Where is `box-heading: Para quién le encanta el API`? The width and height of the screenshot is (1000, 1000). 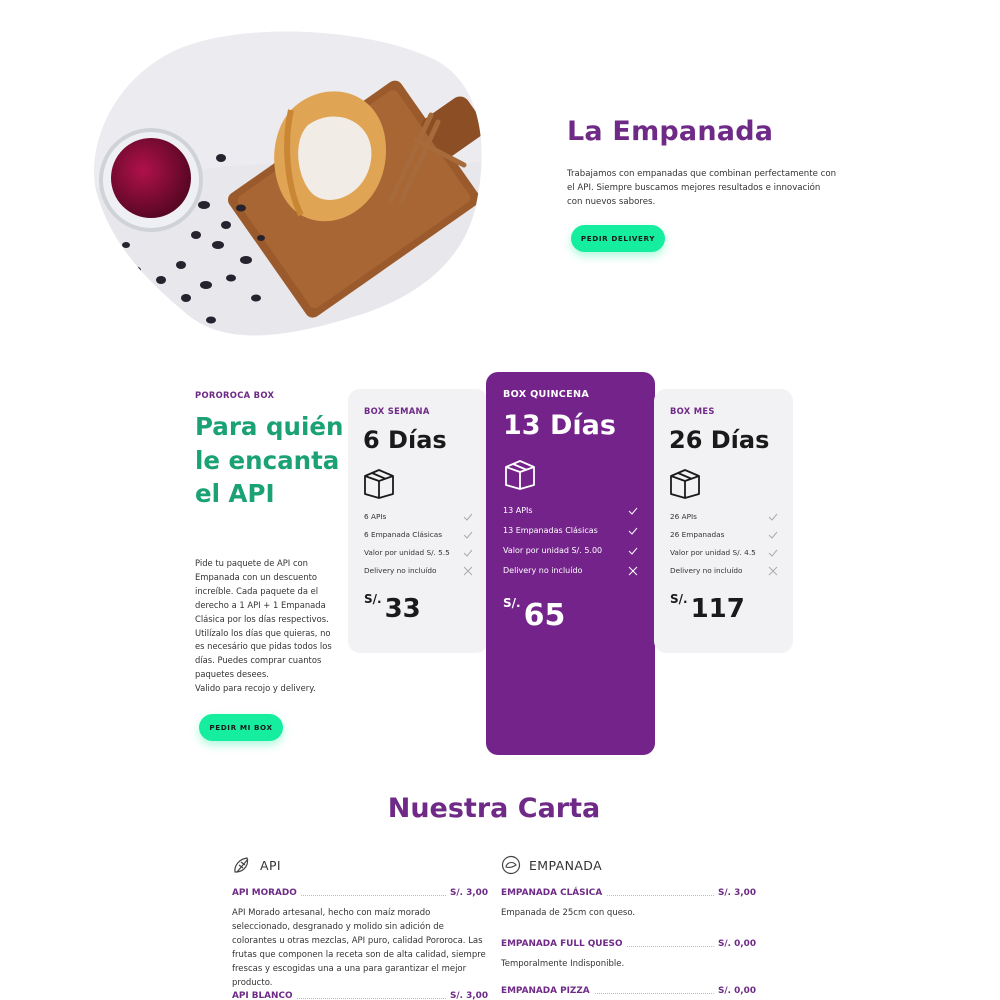 box-heading: Para quién le encanta el API is located at coordinates (269, 460).